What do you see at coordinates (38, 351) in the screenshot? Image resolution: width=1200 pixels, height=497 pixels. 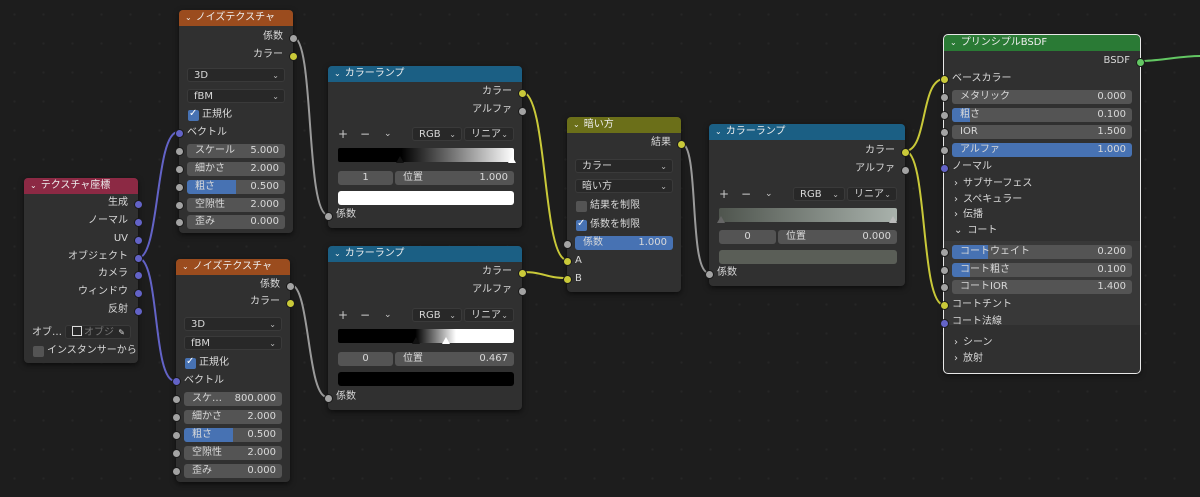 I see `from-instancer-checkbox` at bounding box center [38, 351].